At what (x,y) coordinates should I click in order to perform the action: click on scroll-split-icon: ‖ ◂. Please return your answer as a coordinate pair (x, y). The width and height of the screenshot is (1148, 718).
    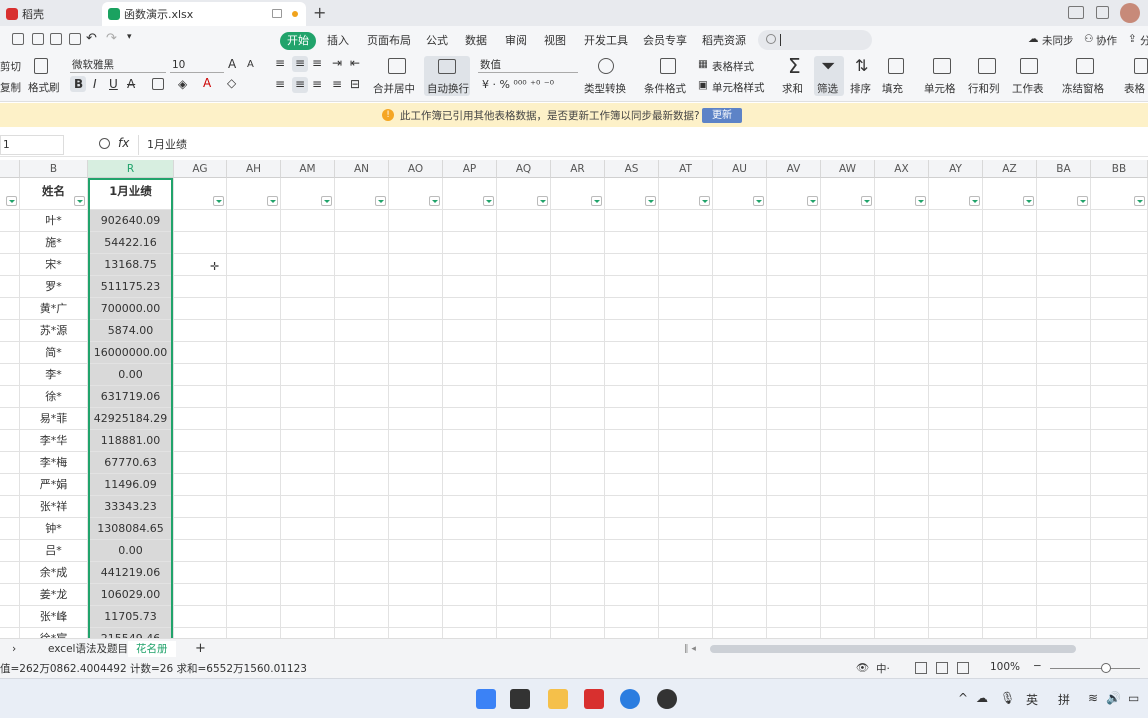
    Looking at the image, I should click on (690, 649).